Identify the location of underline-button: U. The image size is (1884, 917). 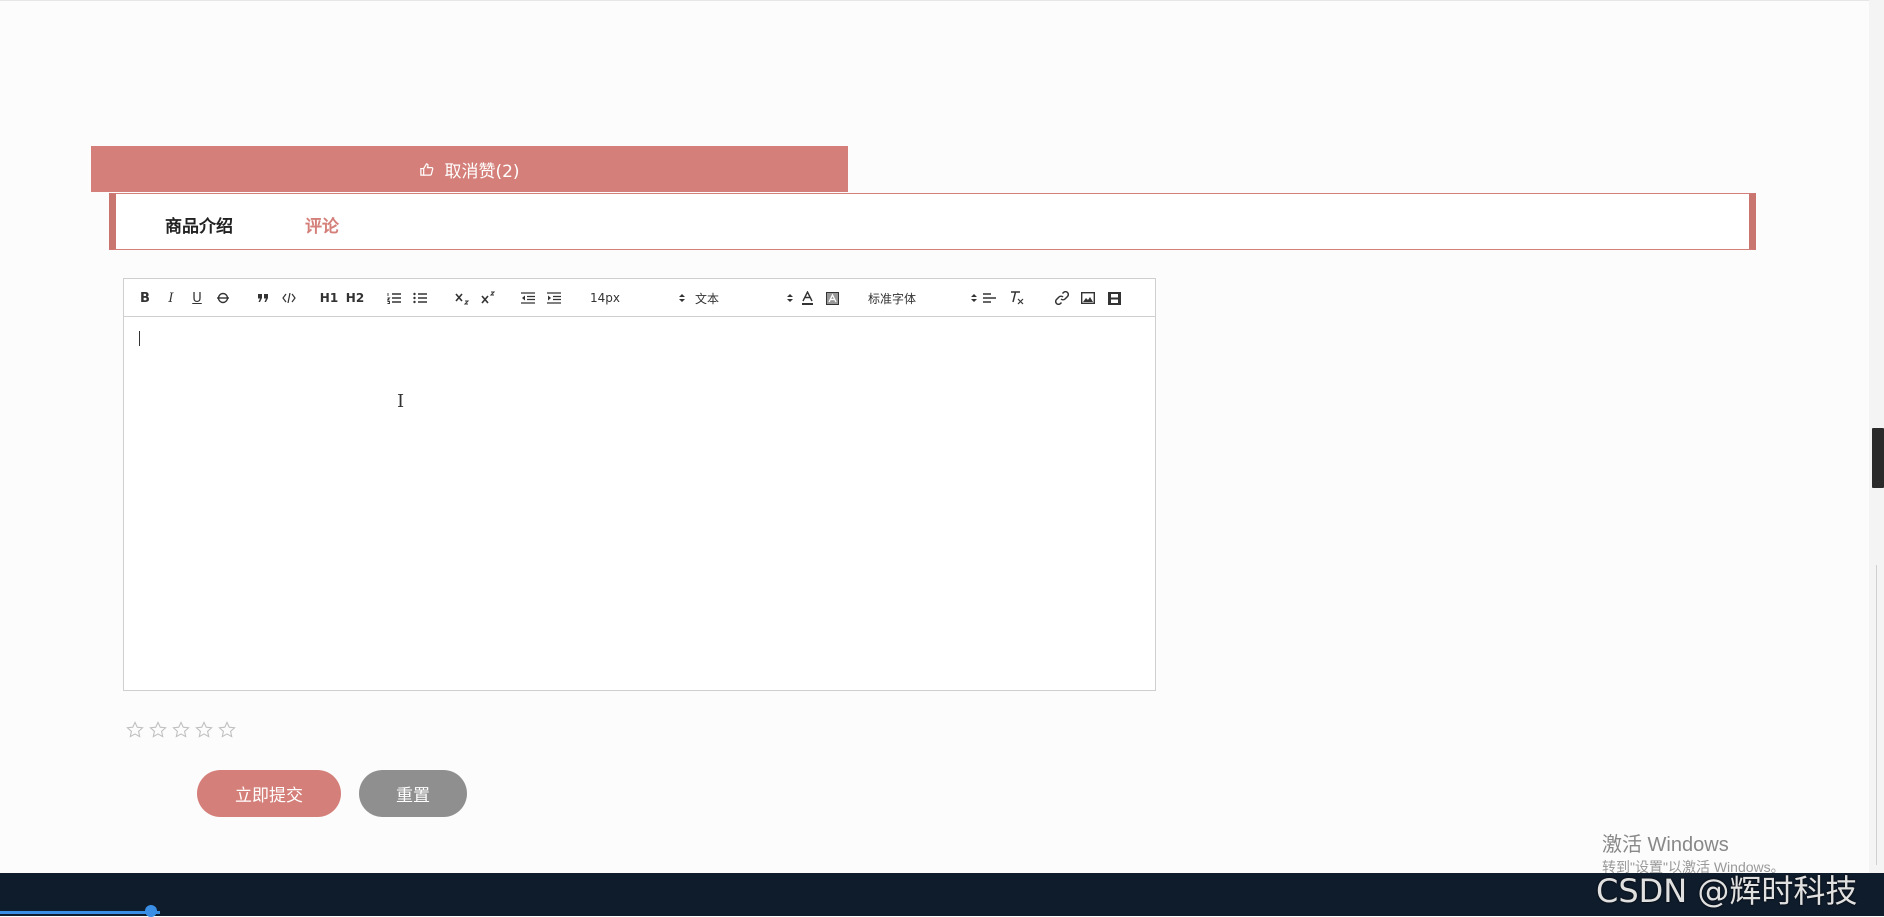
(197, 298).